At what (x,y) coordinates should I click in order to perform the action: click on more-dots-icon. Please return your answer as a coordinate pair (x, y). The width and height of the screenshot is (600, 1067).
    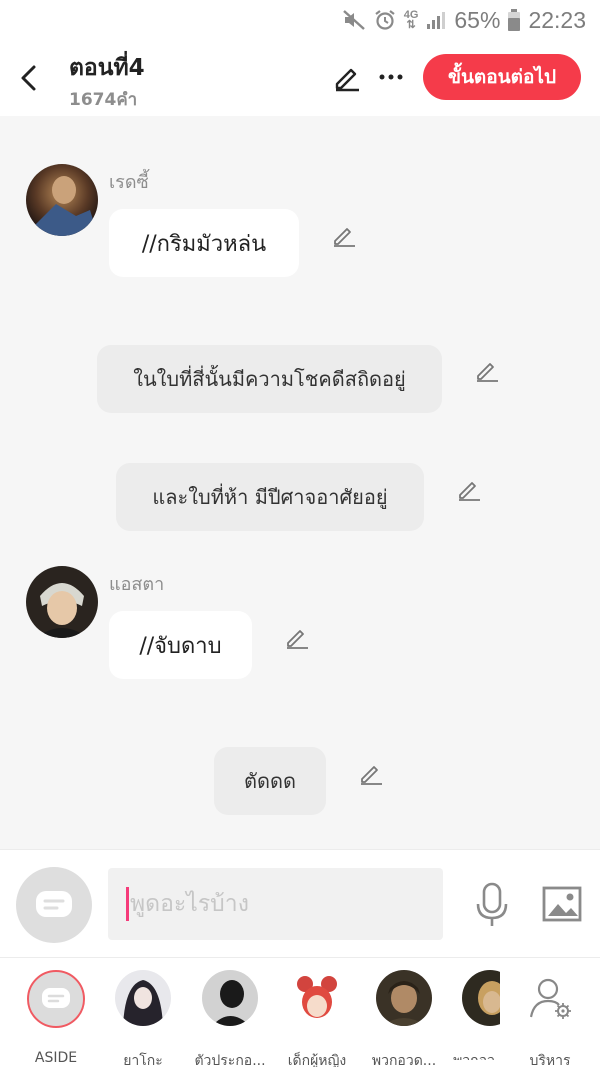
    Looking at the image, I should click on (391, 77).